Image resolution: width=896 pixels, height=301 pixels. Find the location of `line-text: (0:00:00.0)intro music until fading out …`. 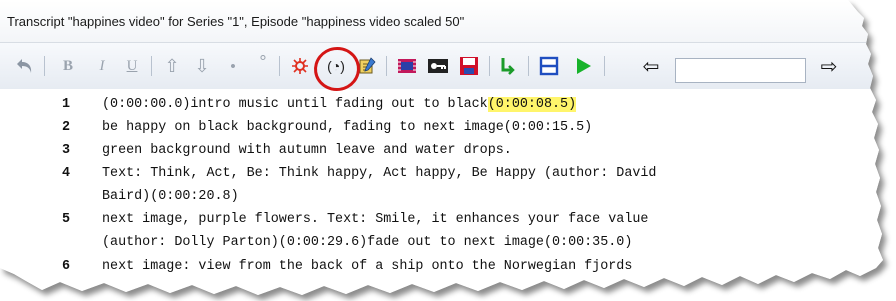

line-text: (0:00:00.0)intro music until fading out … is located at coordinates (295, 104).